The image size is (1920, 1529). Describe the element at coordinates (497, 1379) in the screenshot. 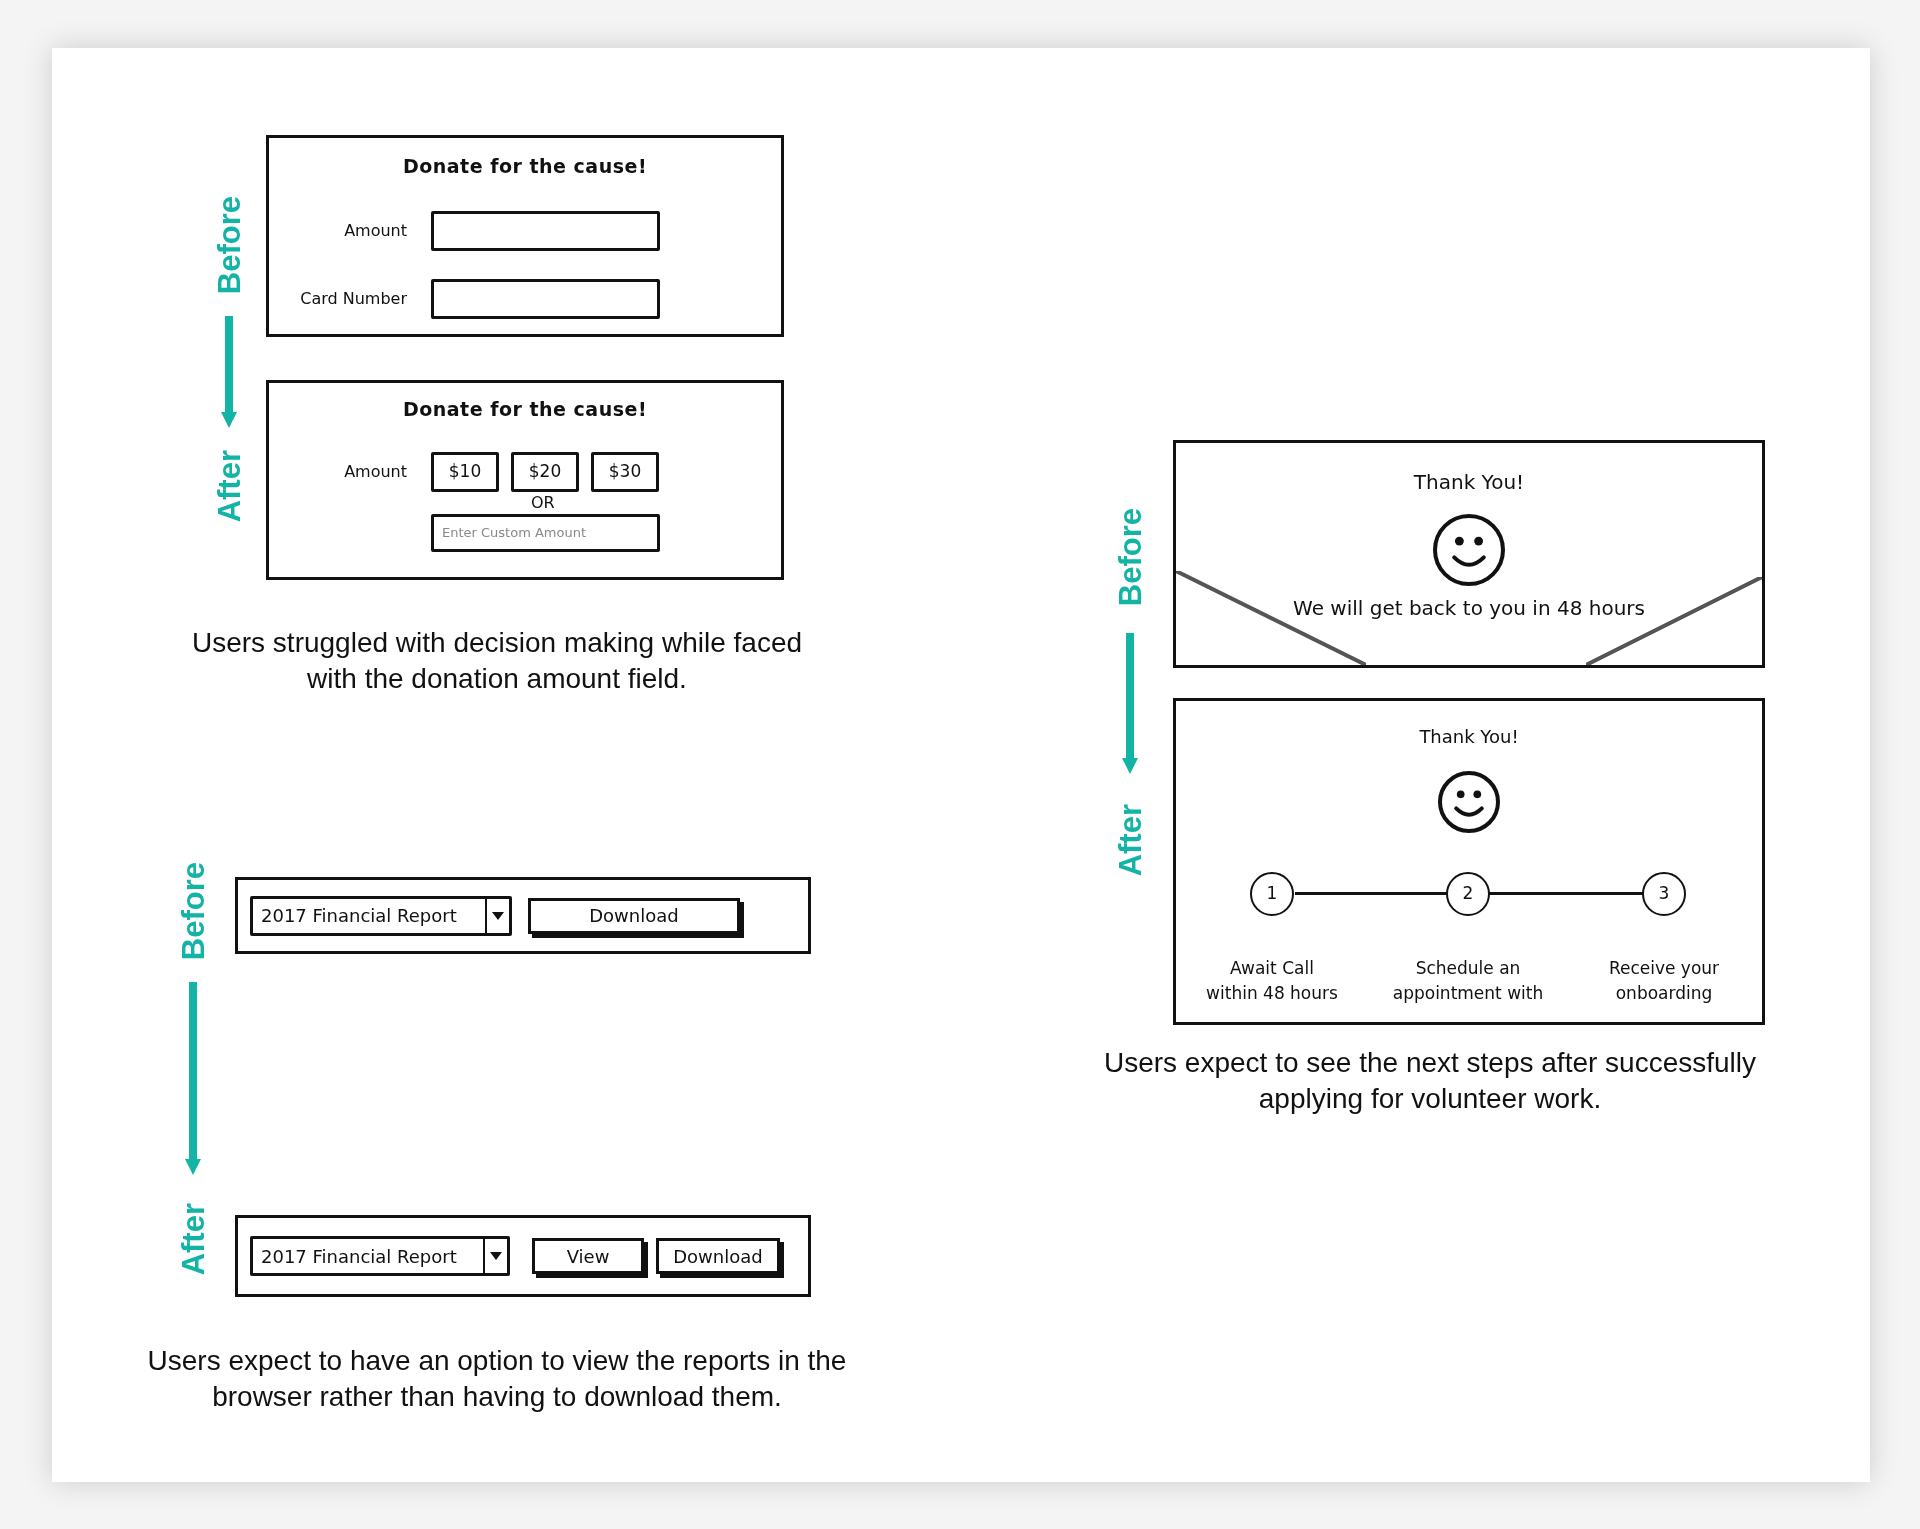

I see `caption: Users expect to have an option to view the reports in the browser rather than having to download them.` at that location.